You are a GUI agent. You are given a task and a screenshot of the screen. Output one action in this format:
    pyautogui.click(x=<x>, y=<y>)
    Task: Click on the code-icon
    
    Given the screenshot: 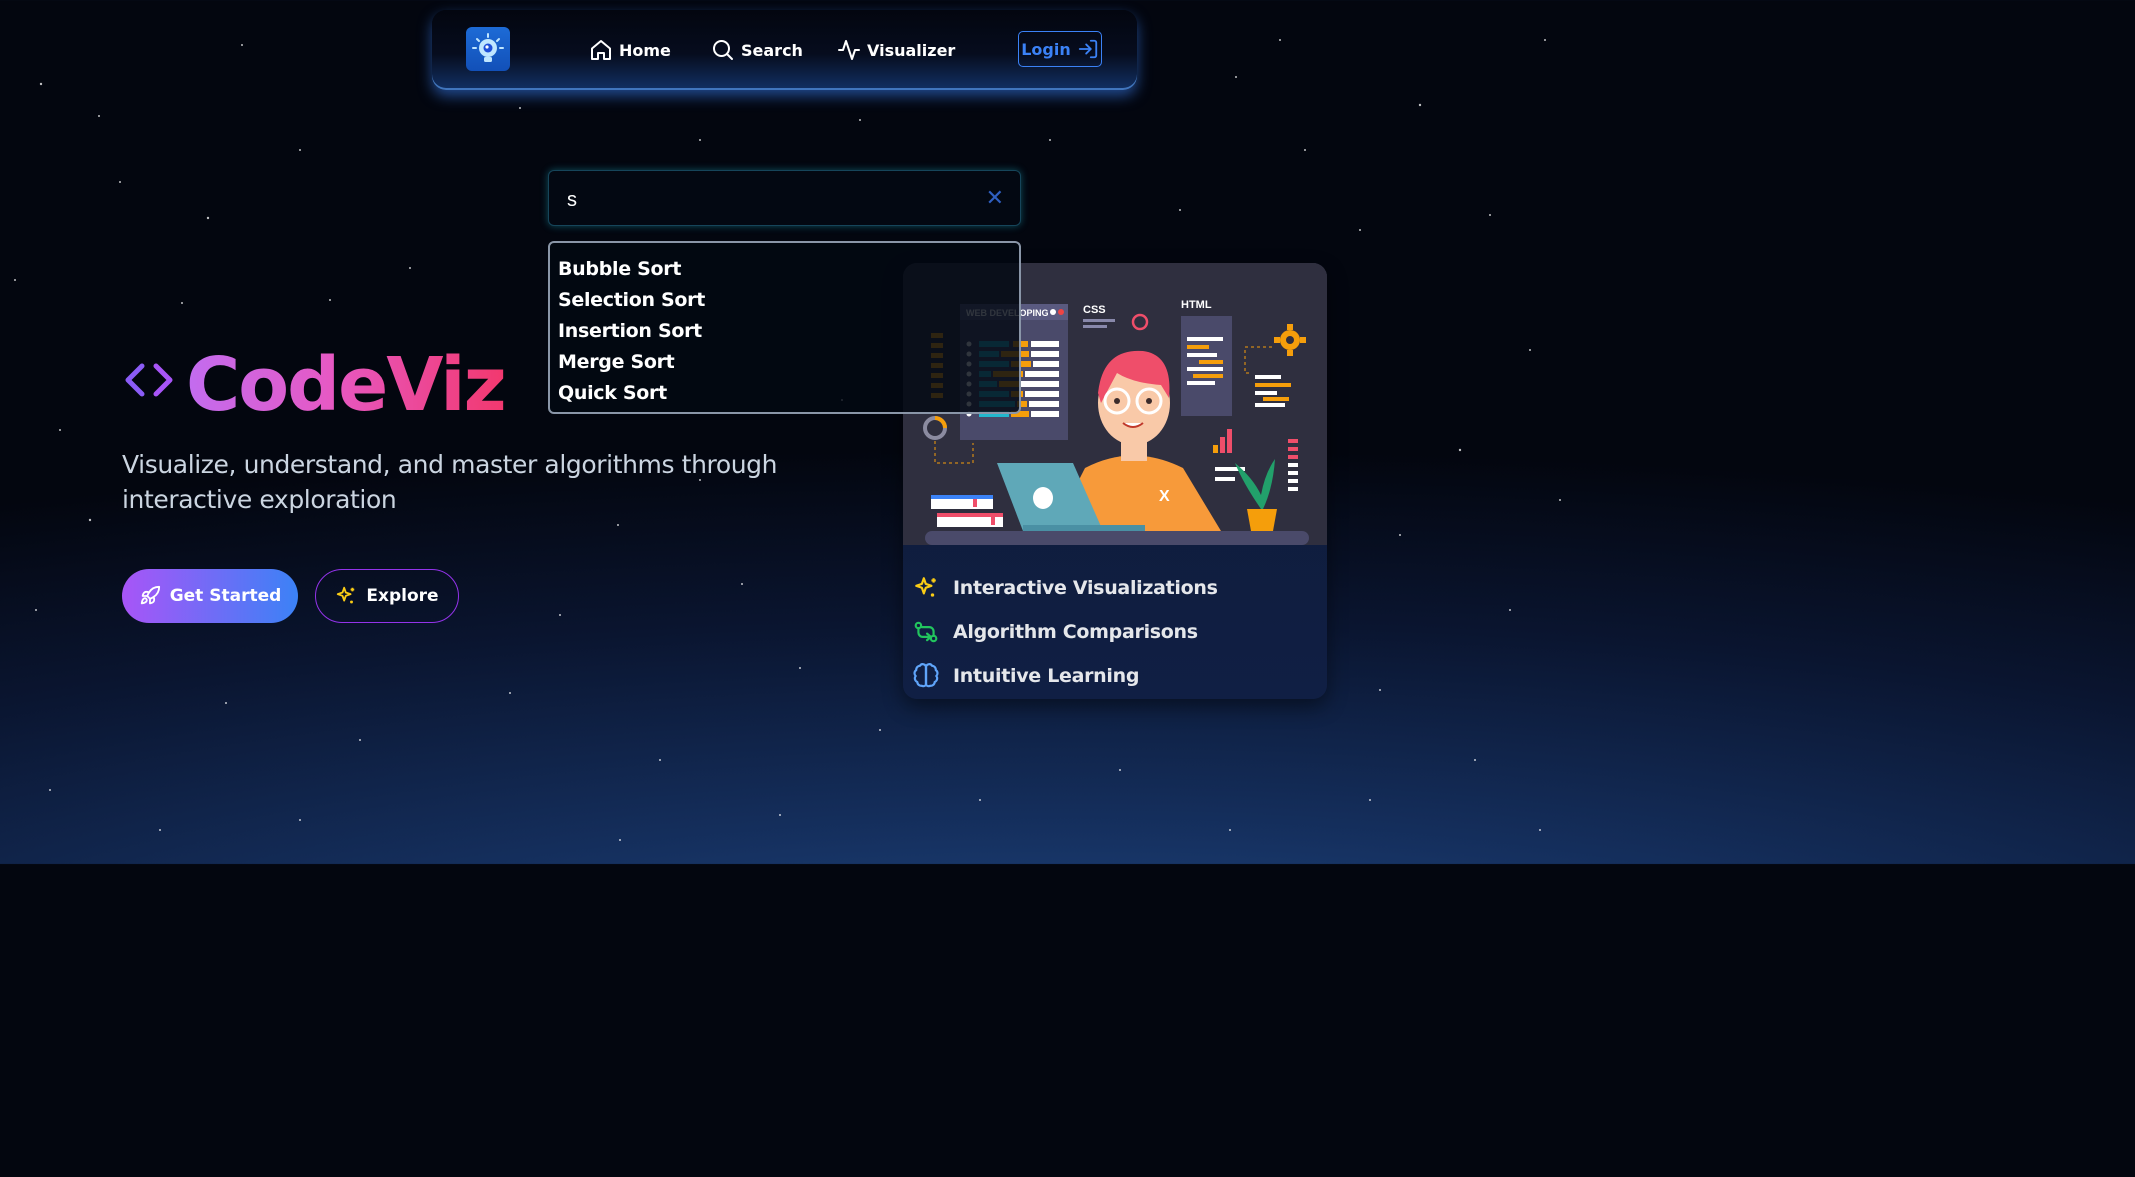 What is the action you would take?
    pyautogui.click(x=149, y=380)
    